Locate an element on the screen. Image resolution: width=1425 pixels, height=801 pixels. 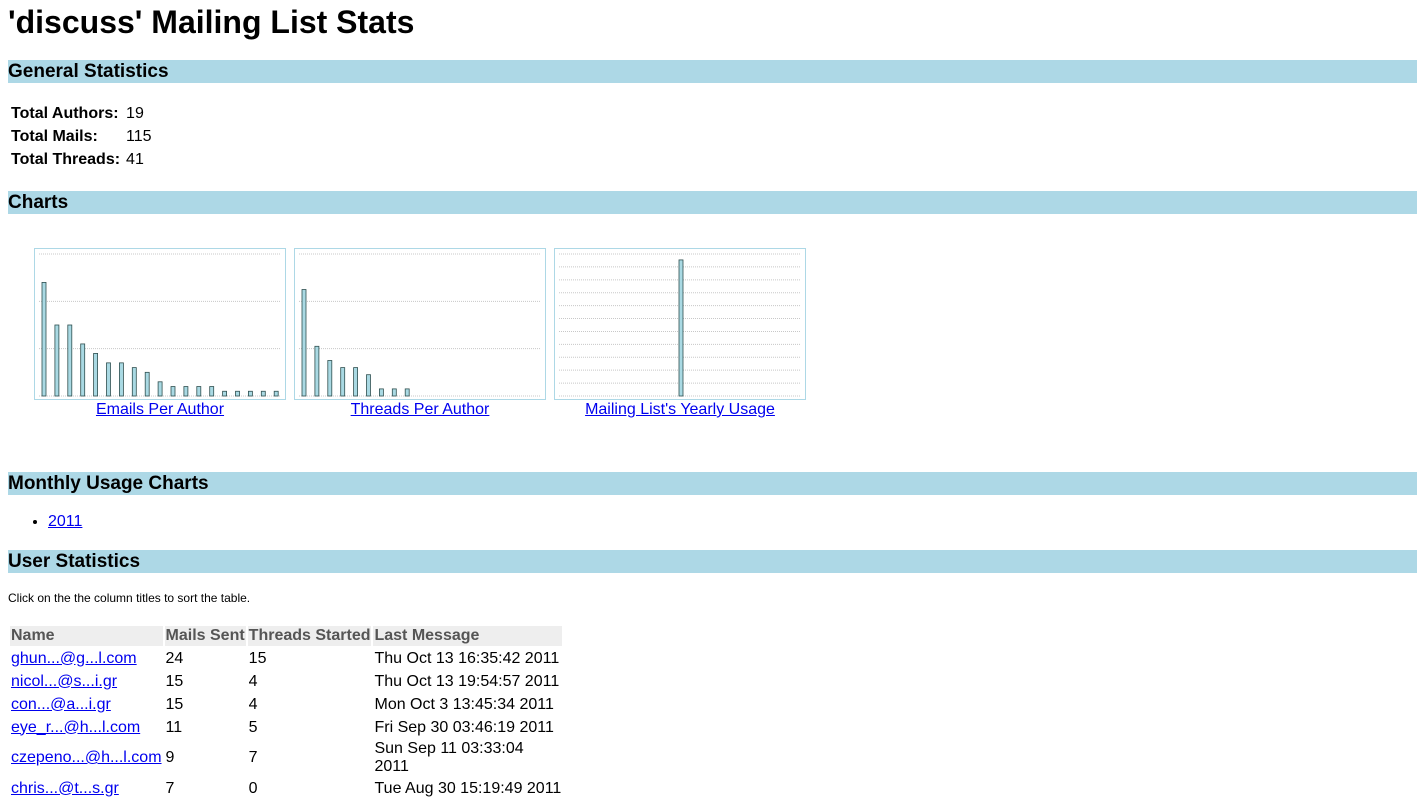
stat-row: Total Threads: 41 is located at coordinates (81, 159).